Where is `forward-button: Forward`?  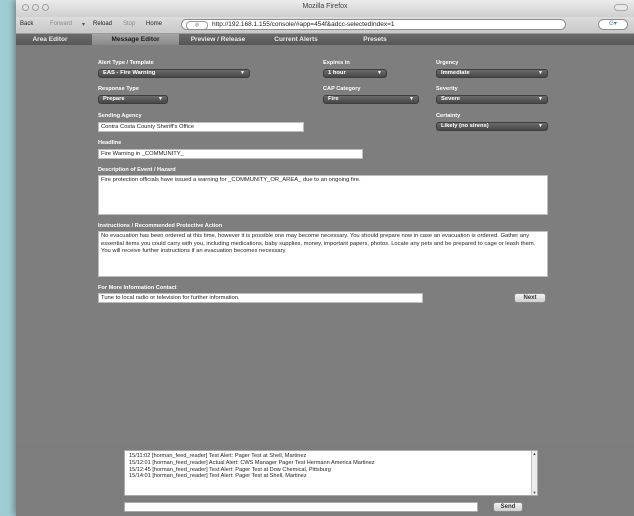
forward-button: Forward is located at coordinates (61, 24).